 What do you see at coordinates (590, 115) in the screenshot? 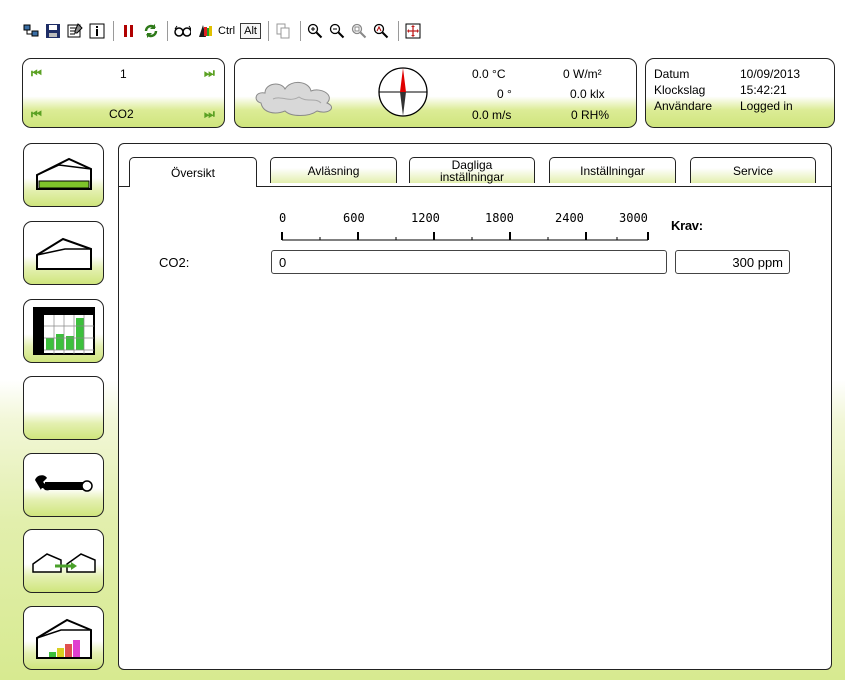
I see `humidity-value: 0 RH%` at bounding box center [590, 115].